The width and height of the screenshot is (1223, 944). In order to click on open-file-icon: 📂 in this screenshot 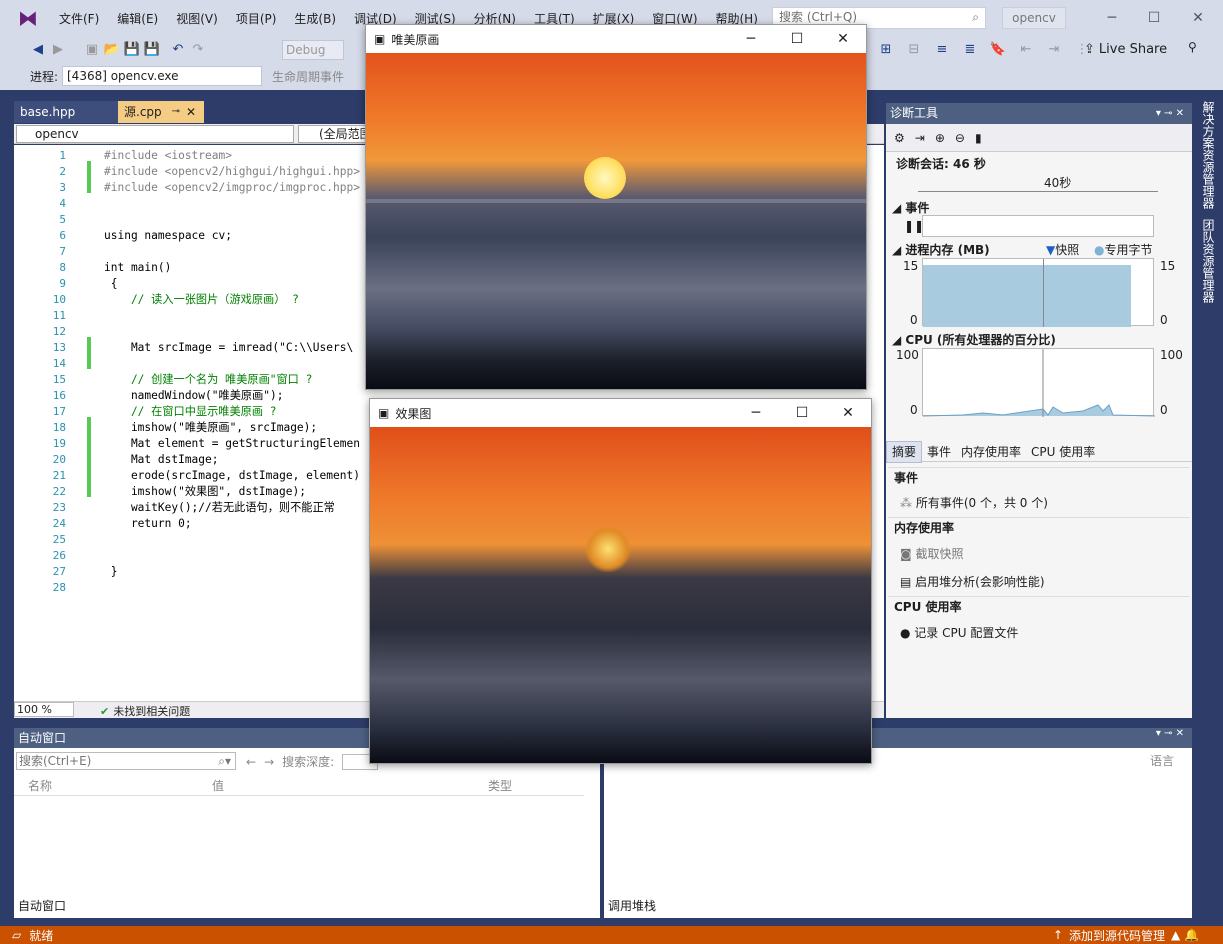, I will do `click(112, 50)`.